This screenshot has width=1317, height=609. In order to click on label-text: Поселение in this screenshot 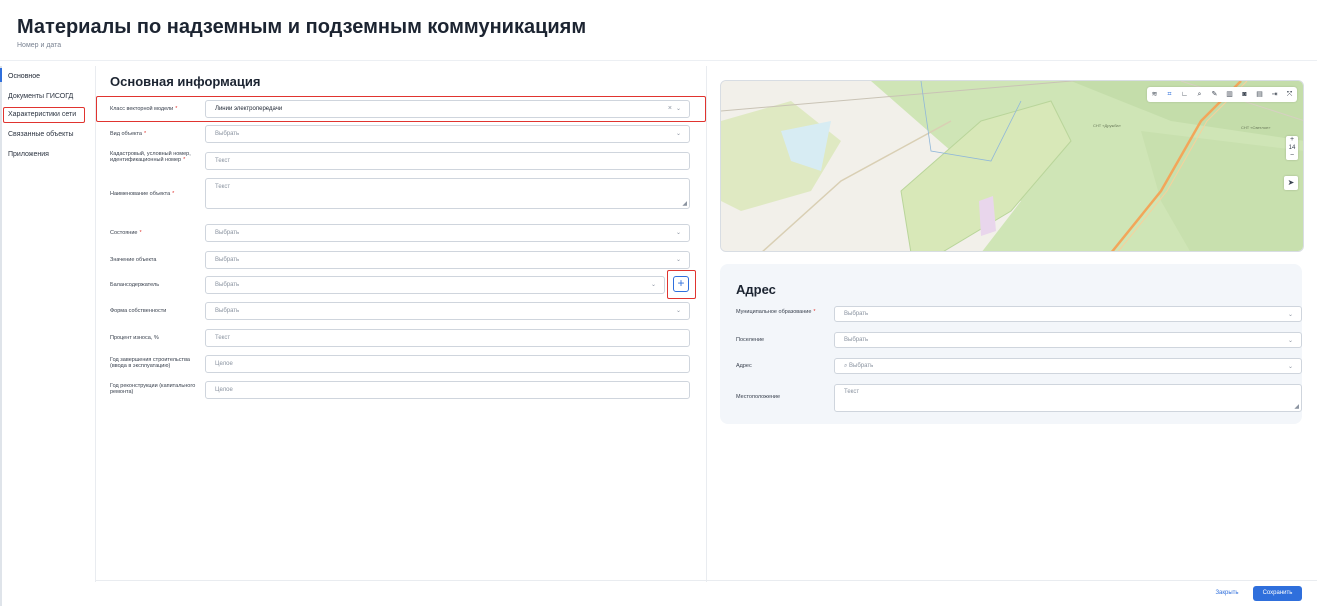, I will do `click(750, 340)`.